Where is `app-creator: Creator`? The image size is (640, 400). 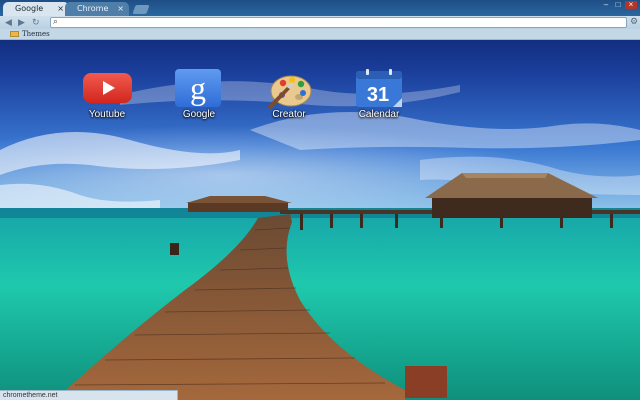 app-creator: Creator is located at coordinates (289, 96).